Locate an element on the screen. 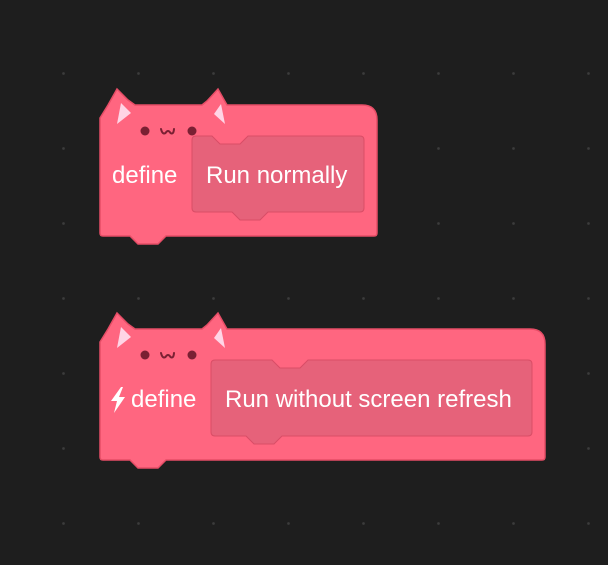  define-hat-block-run-normally: define Run normally is located at coordinates (239, 168).